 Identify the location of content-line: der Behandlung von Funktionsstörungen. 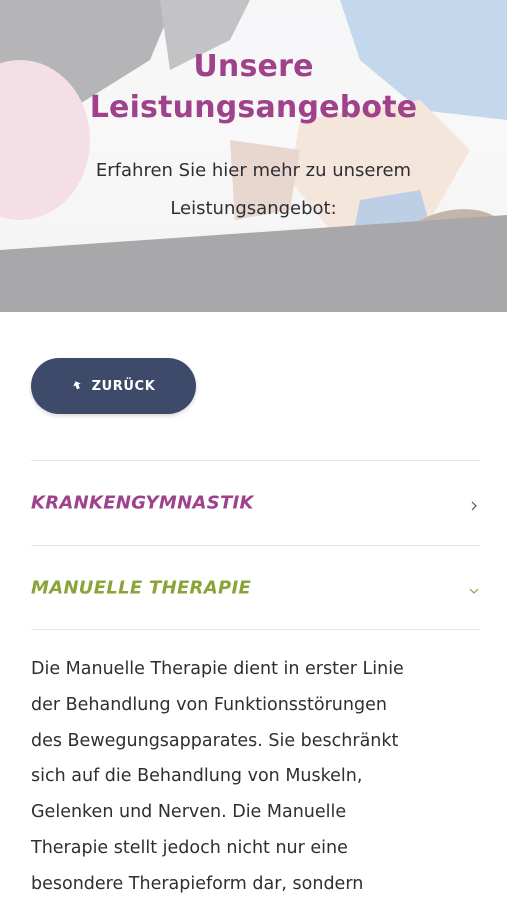
(209, 704).